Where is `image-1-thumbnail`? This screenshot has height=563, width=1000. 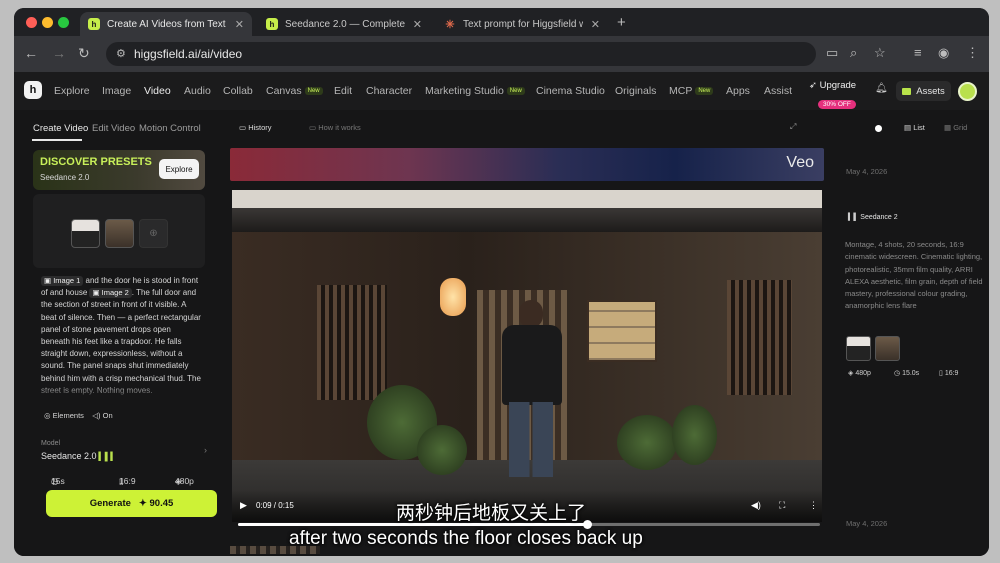 image-1-thumbnail is located at coordinates (85, 233).